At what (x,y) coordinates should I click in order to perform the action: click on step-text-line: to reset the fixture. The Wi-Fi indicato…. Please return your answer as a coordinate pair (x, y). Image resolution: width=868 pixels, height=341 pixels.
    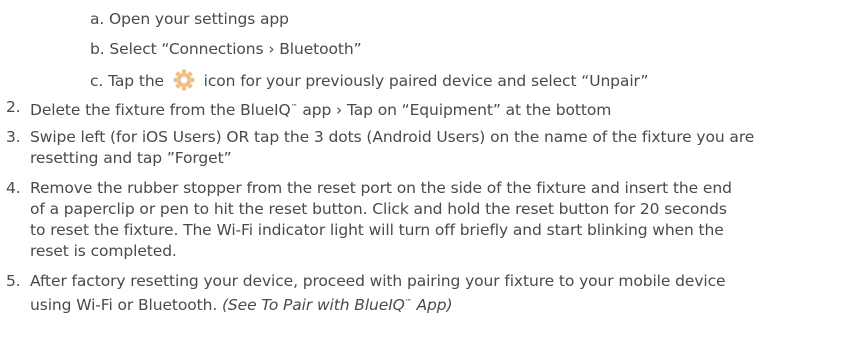
    Looking at the image, I should click on (377, 230).